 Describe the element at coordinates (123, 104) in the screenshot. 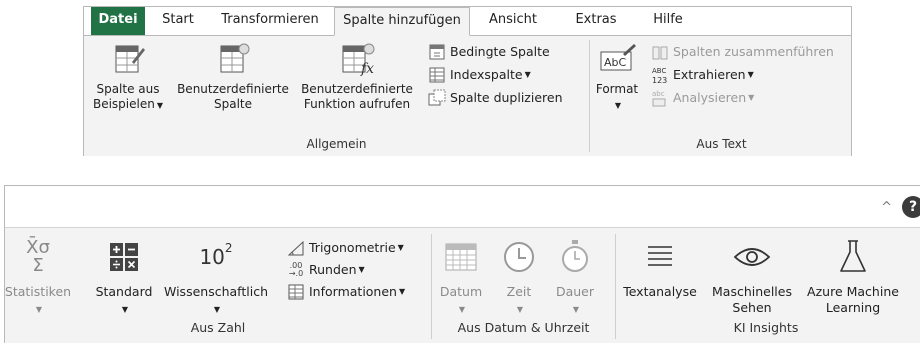

I see `label-line2: Beispielen` at that location.